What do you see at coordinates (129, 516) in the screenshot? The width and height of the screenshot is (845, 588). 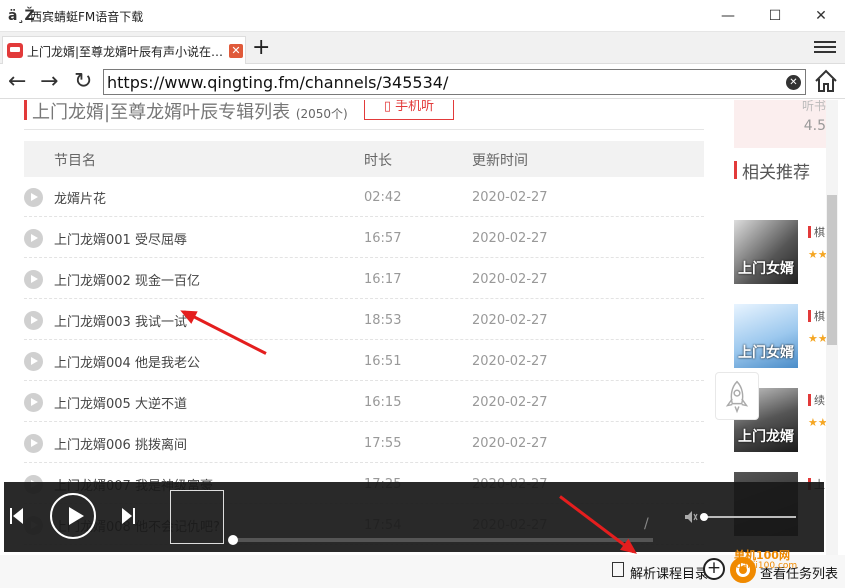 I see `next-track-icon` at bounding box center [129, 516].